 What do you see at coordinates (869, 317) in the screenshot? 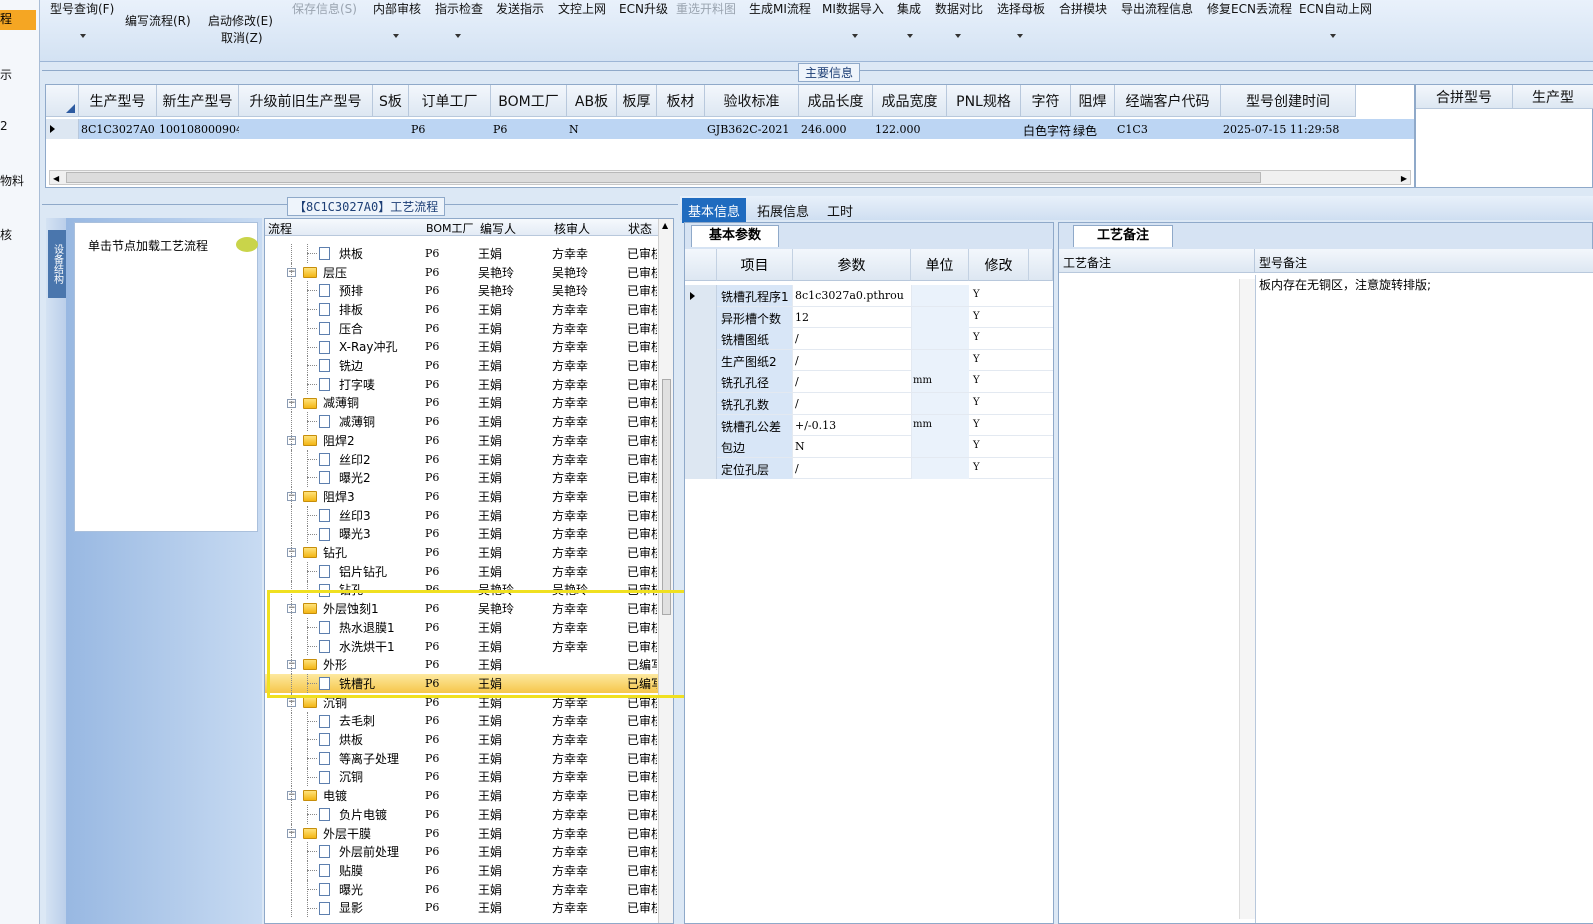
I see `param-row: 异形槽个数 12 Y` at bounding box center [869, 317].